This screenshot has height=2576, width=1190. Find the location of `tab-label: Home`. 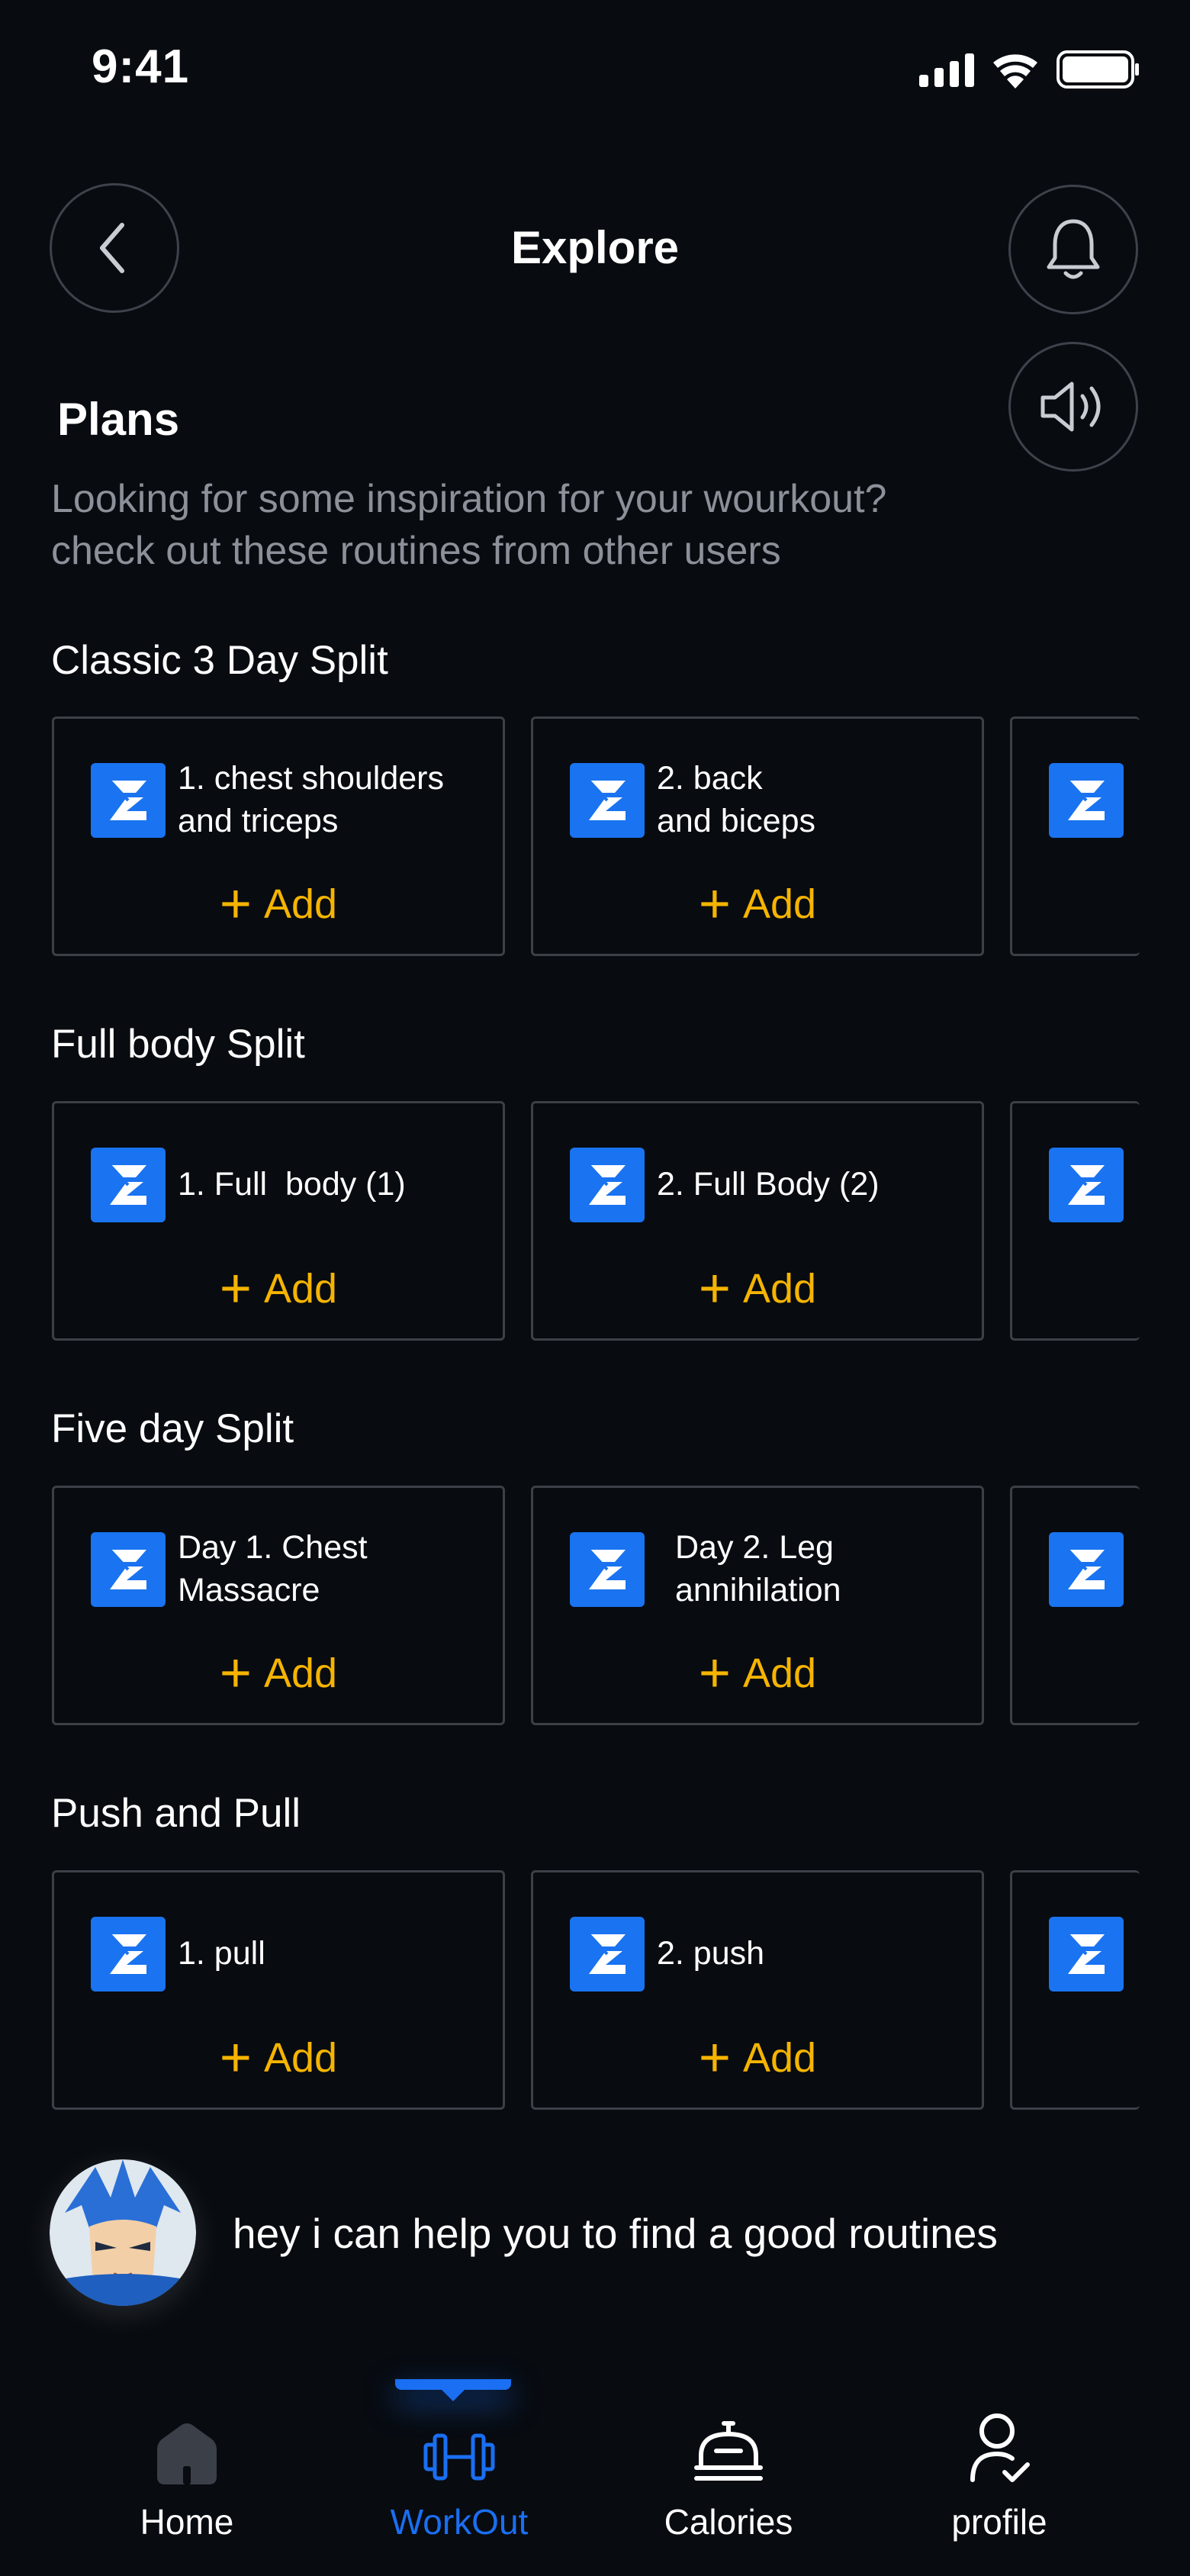

tab-label: Home is located at coordinates (187, 2522).